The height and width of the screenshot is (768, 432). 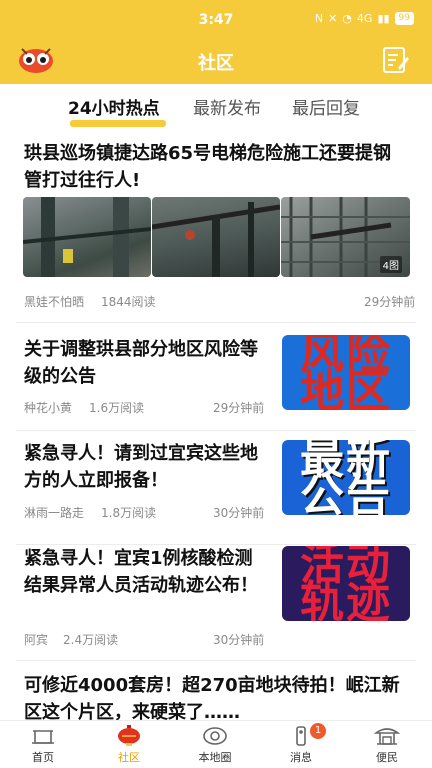 I want to click on post-read-count: 1.6万阅读, so click(x=117, y=408).